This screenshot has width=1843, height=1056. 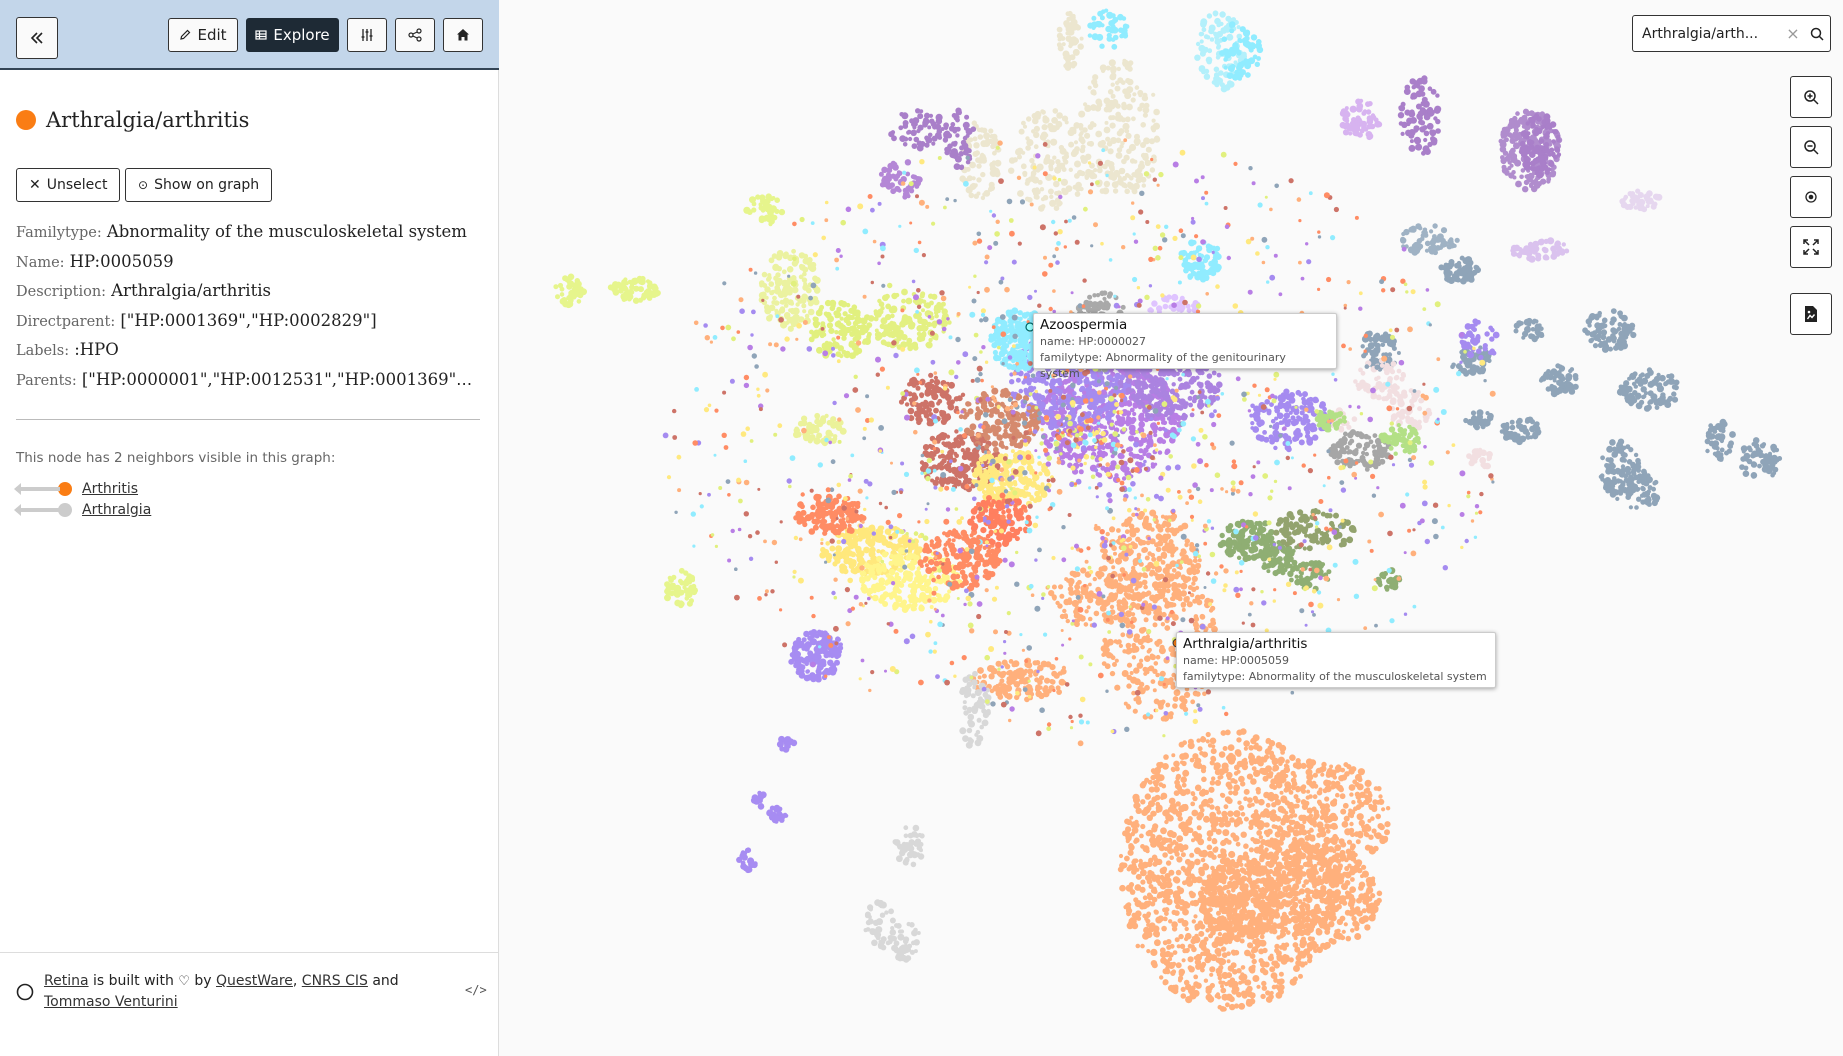 I want to click on center-graph-button, so click(x=1811, y=197).